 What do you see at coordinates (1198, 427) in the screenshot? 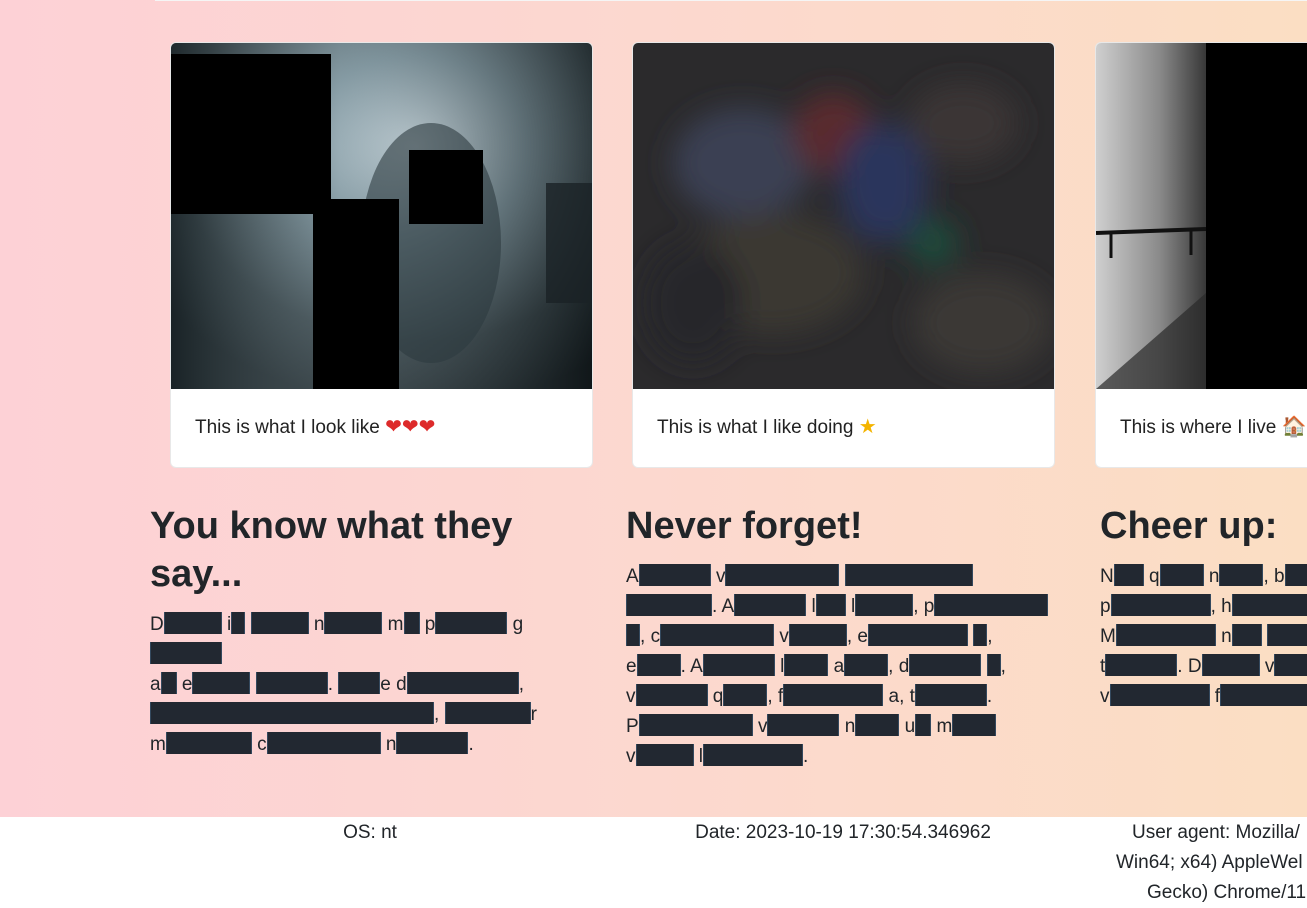
I see `caption-text: This is where I live` at bounding box center [1198, 427].